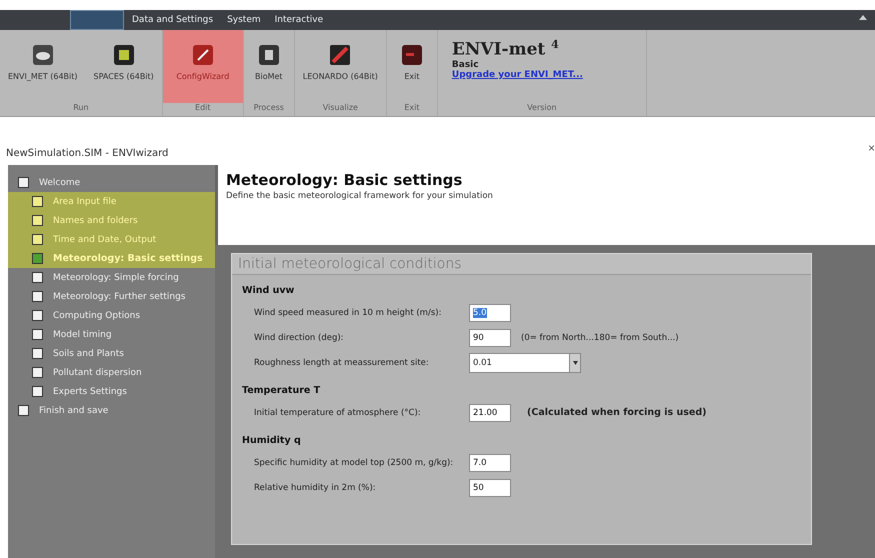 The image size is (875, 558). I want to click on ribbon-tab: System, so click(244, 20).